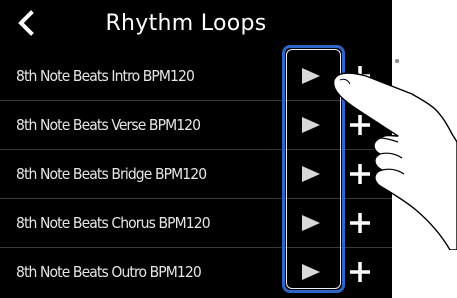 The width and height of the screenshot is (457, 298). I want to click on loop-label: 8th Note Beats Intro BPM120, so click(105, 76).